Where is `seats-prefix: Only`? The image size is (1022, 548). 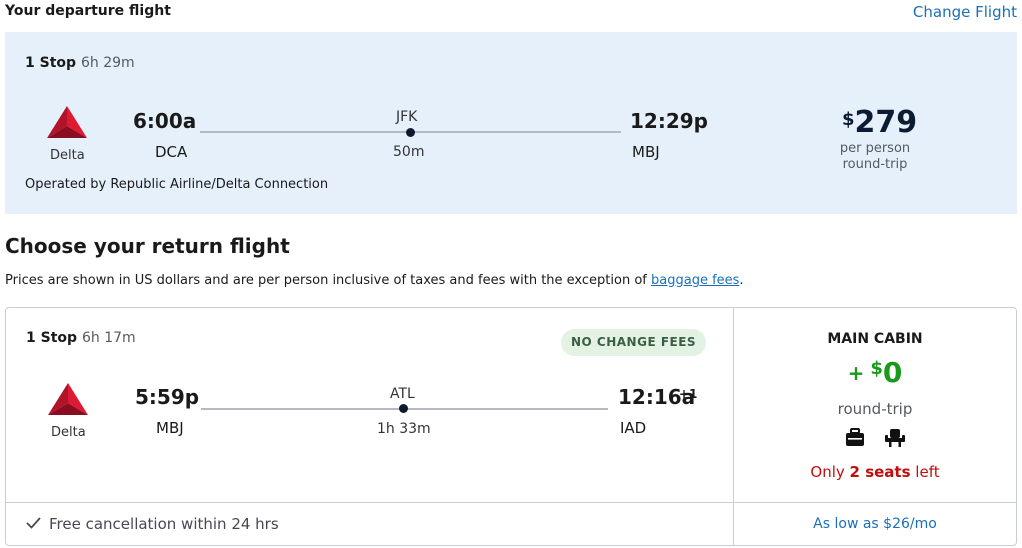 seats-prefix: Only is located at coordinates (830, 472).